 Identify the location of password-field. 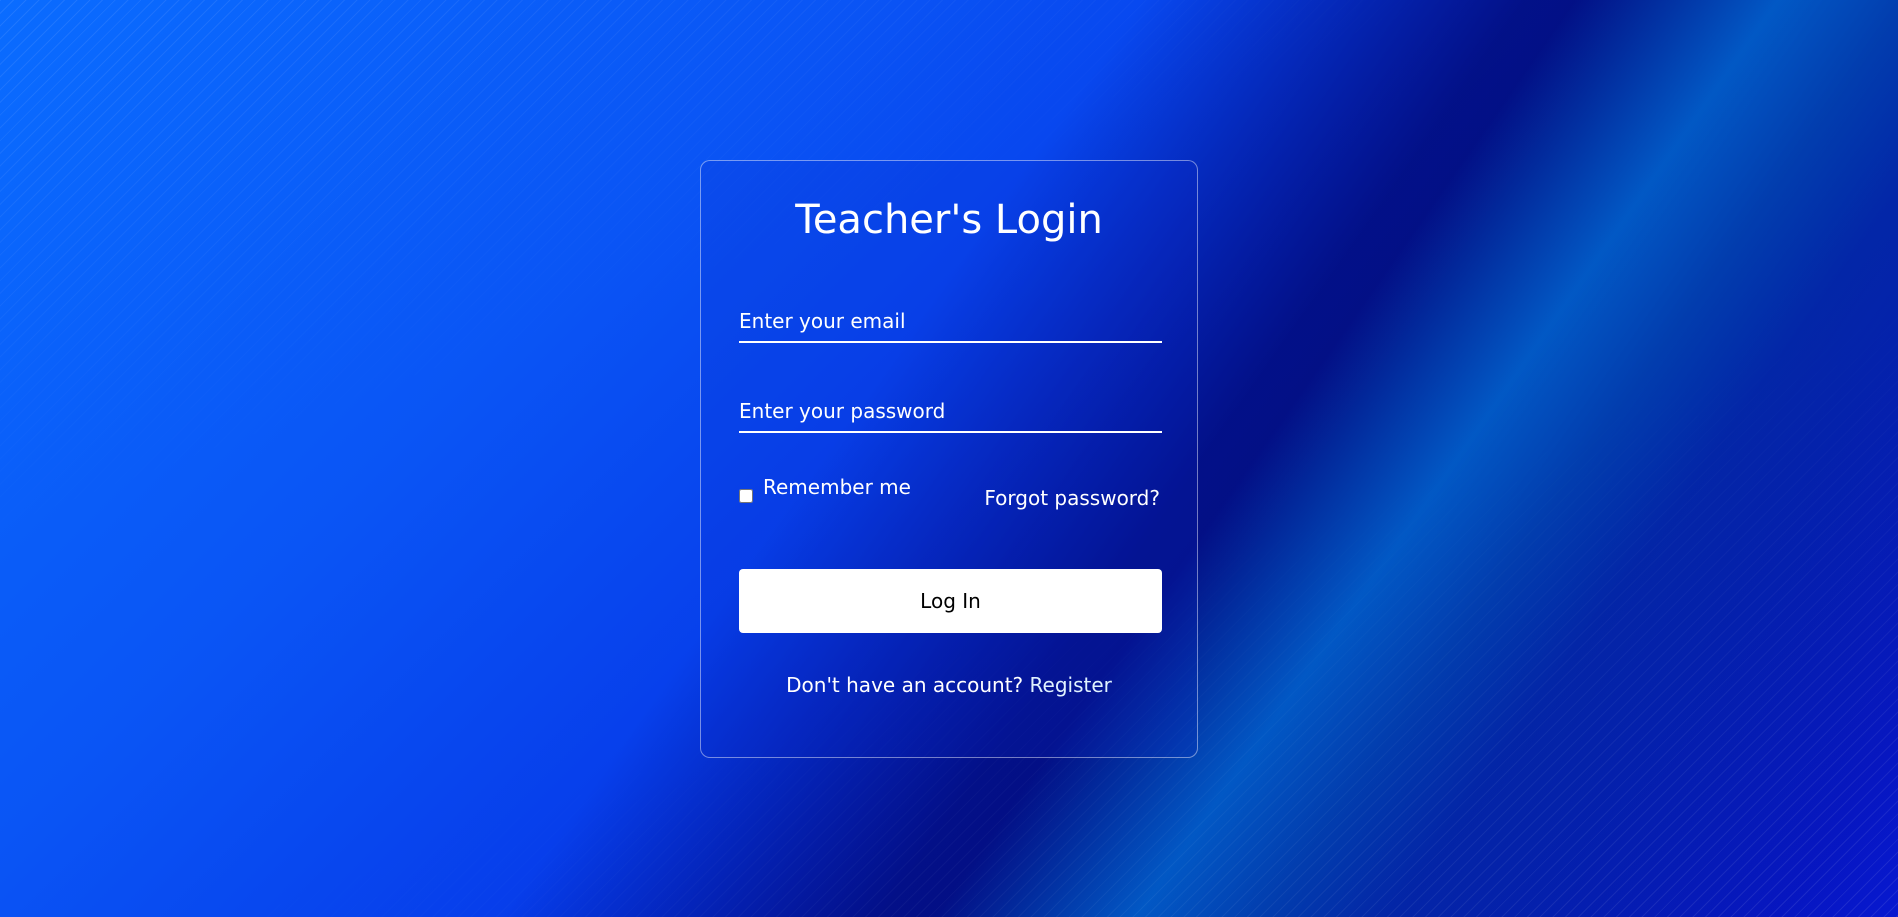
(950, 412).